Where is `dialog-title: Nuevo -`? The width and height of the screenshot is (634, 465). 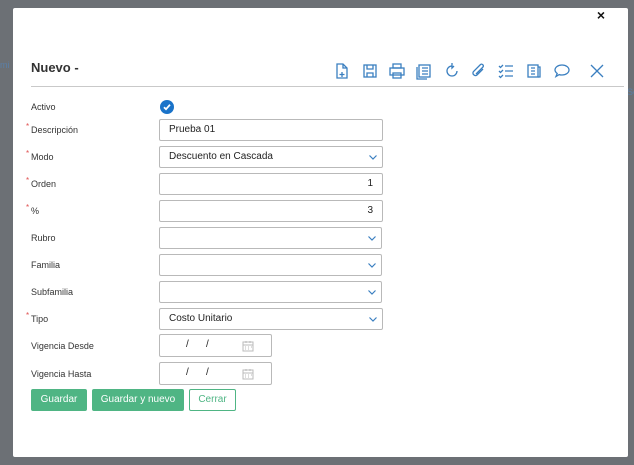
dialog-title: Nuevo - is located at coordinates (55, 67).